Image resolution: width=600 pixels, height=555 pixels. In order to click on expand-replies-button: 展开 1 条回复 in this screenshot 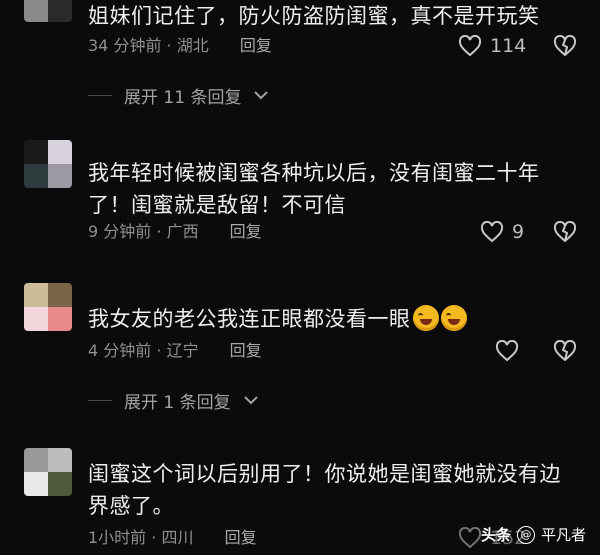, I will do `click(173, 400)`.